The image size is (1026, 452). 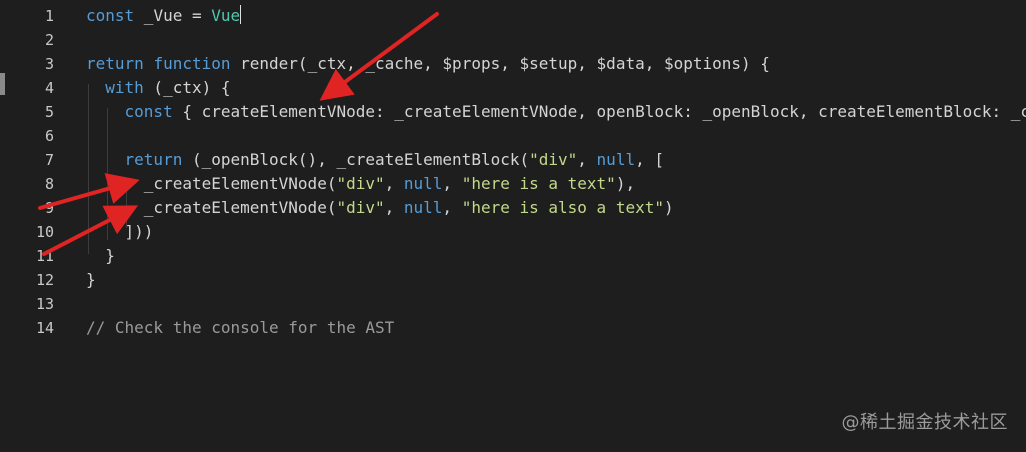 I want to click on code-line: 13, so click(x=513, y=304).